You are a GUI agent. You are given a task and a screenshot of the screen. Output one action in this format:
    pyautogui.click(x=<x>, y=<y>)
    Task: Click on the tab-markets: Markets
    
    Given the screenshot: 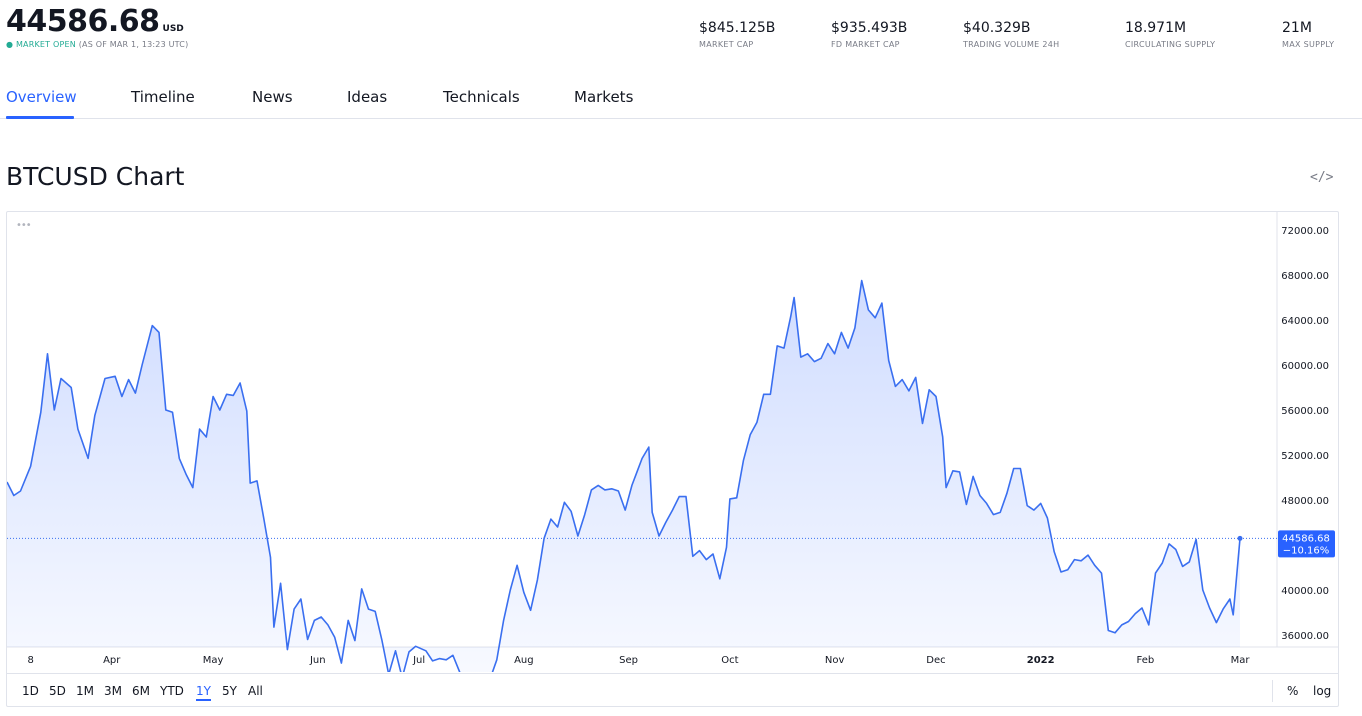 What is the action you would take?
    pyautogui.click(x=603, y=97)
    